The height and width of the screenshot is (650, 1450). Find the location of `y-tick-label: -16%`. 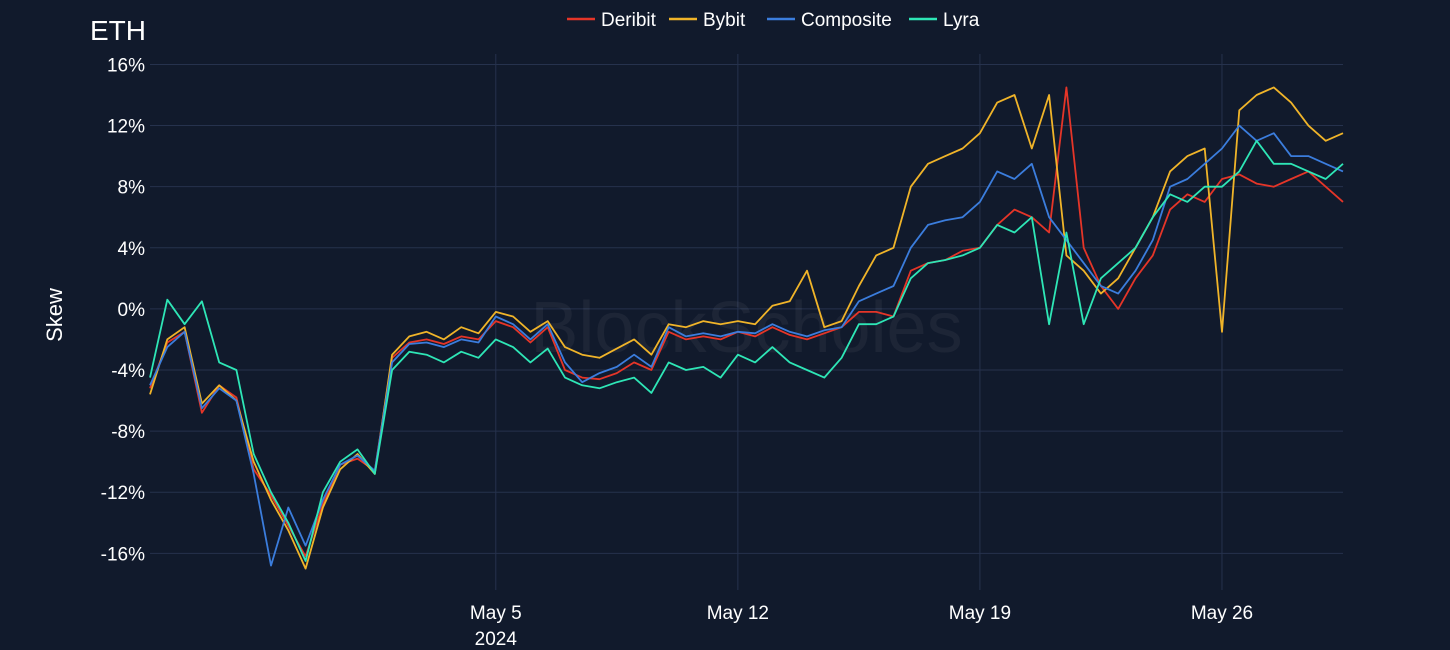

y-tick-label: -16% is located at coordinates (123, 554).